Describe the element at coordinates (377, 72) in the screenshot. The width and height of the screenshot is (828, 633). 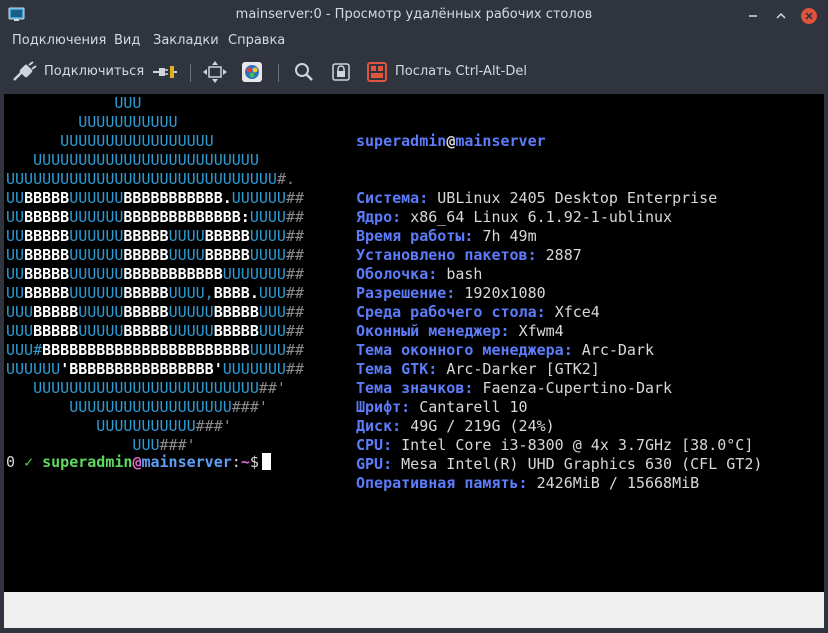
I see `keyboard-ctrl-alt-del-icon` at that location.